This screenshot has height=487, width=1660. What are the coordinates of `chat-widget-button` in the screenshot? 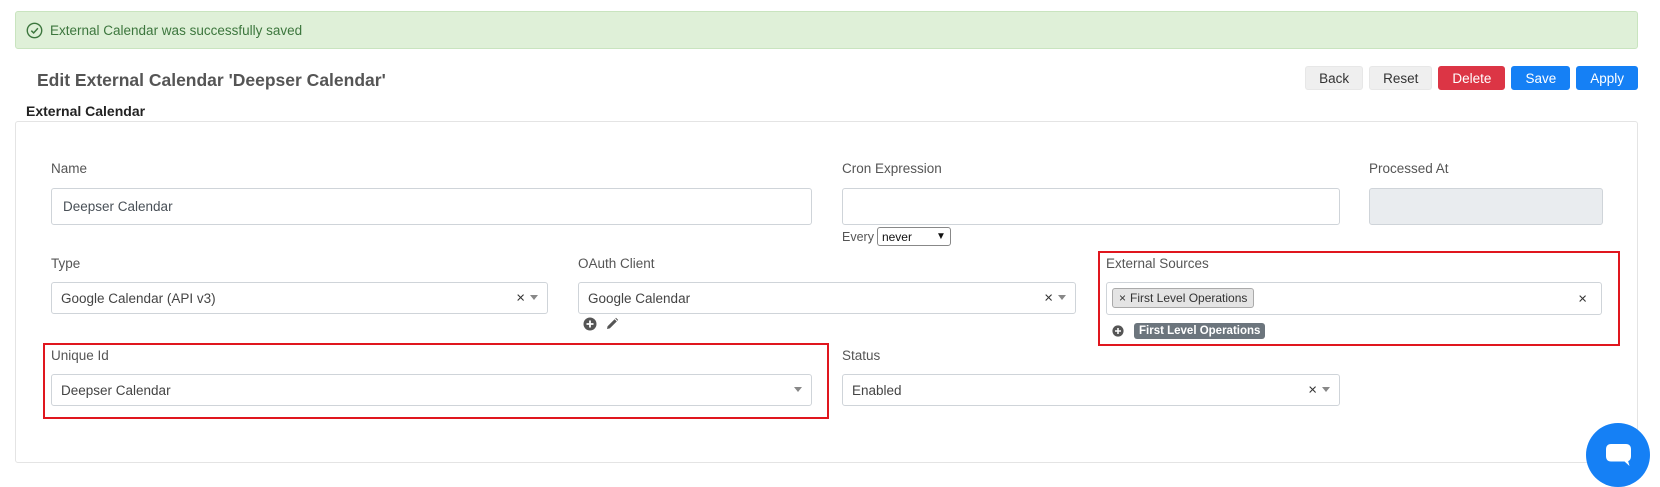 It's located at (1618, 455).